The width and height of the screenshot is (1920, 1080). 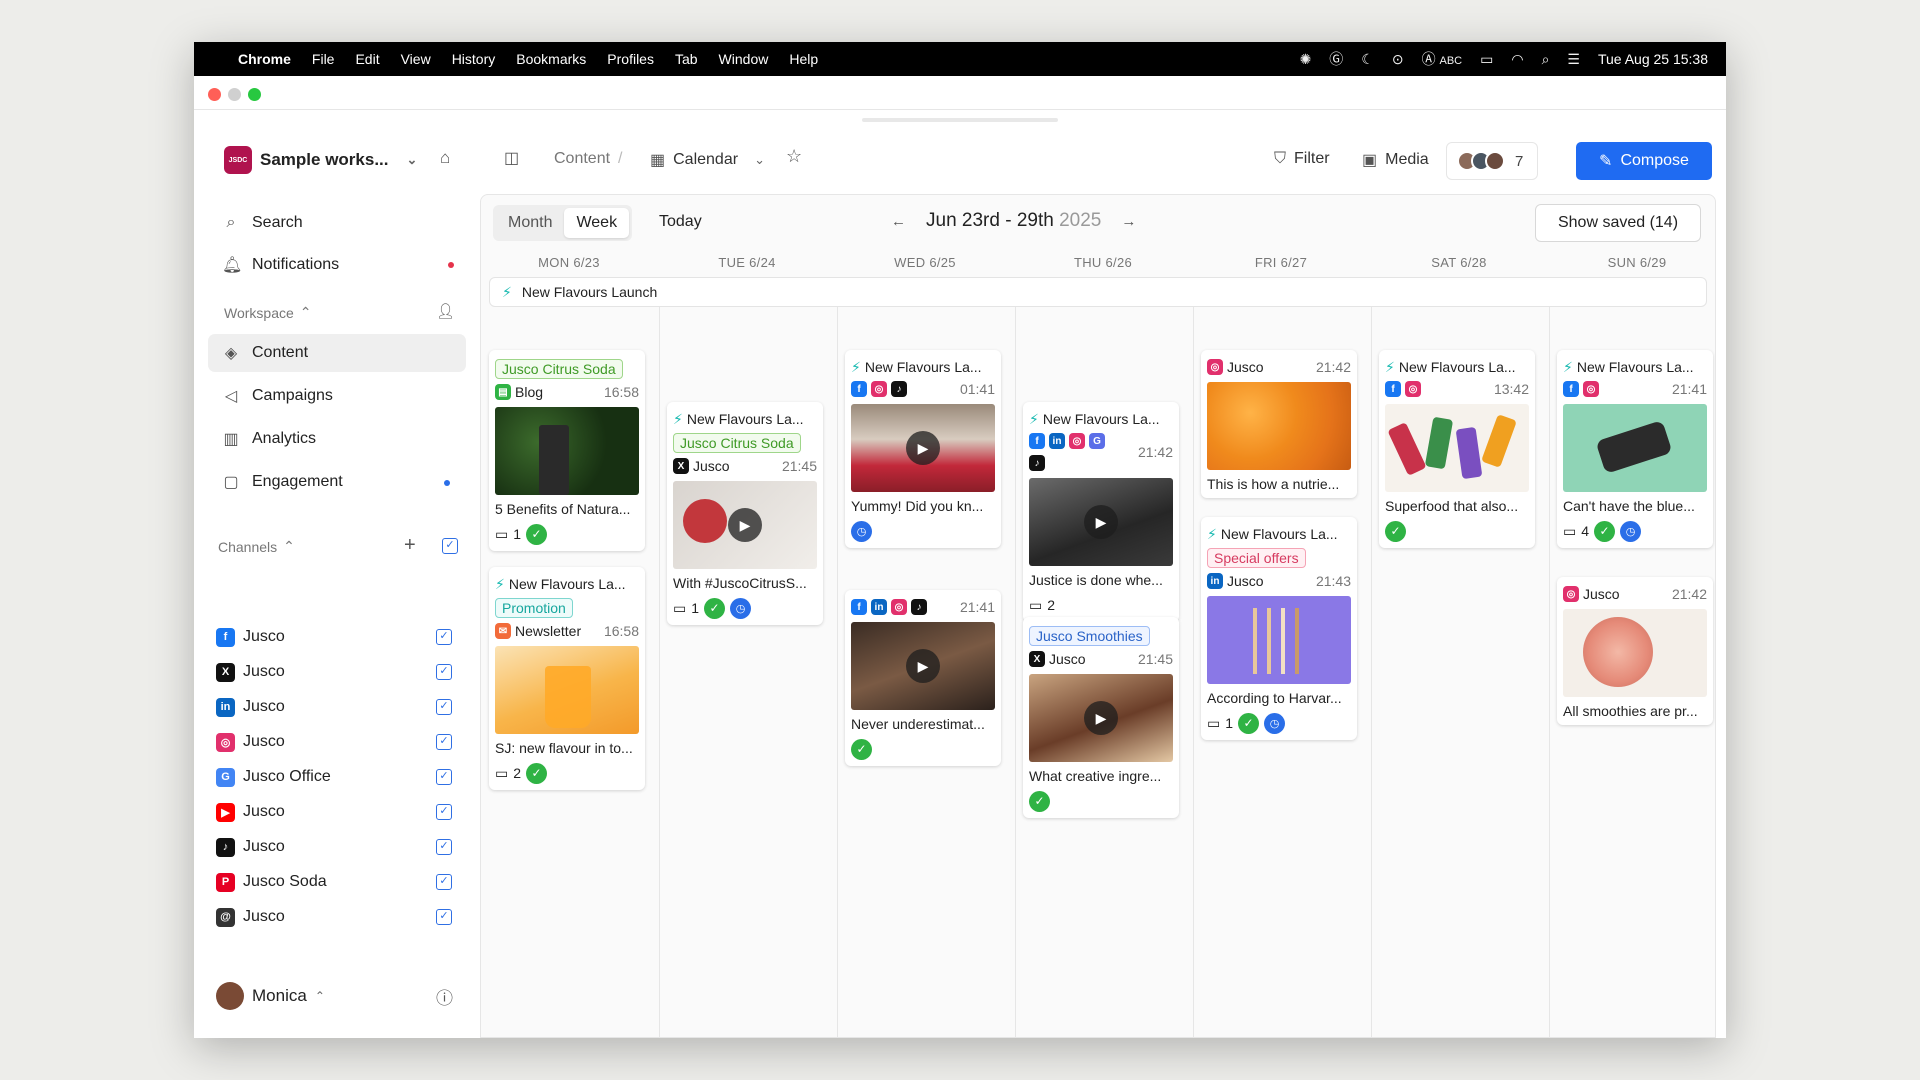 What do you see at coordinates (1371, 672) in the screenshot?
I see `day-column-divider` at bounding box center [1371, 672].